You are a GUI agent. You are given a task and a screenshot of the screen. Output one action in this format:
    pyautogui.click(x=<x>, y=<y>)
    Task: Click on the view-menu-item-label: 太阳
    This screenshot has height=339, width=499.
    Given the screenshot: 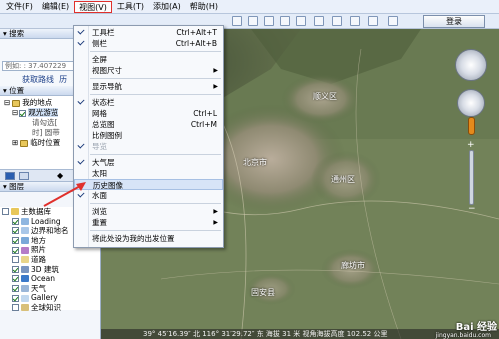 What is the action you would take?
    pyautogui.click(x=99, y=173)
    